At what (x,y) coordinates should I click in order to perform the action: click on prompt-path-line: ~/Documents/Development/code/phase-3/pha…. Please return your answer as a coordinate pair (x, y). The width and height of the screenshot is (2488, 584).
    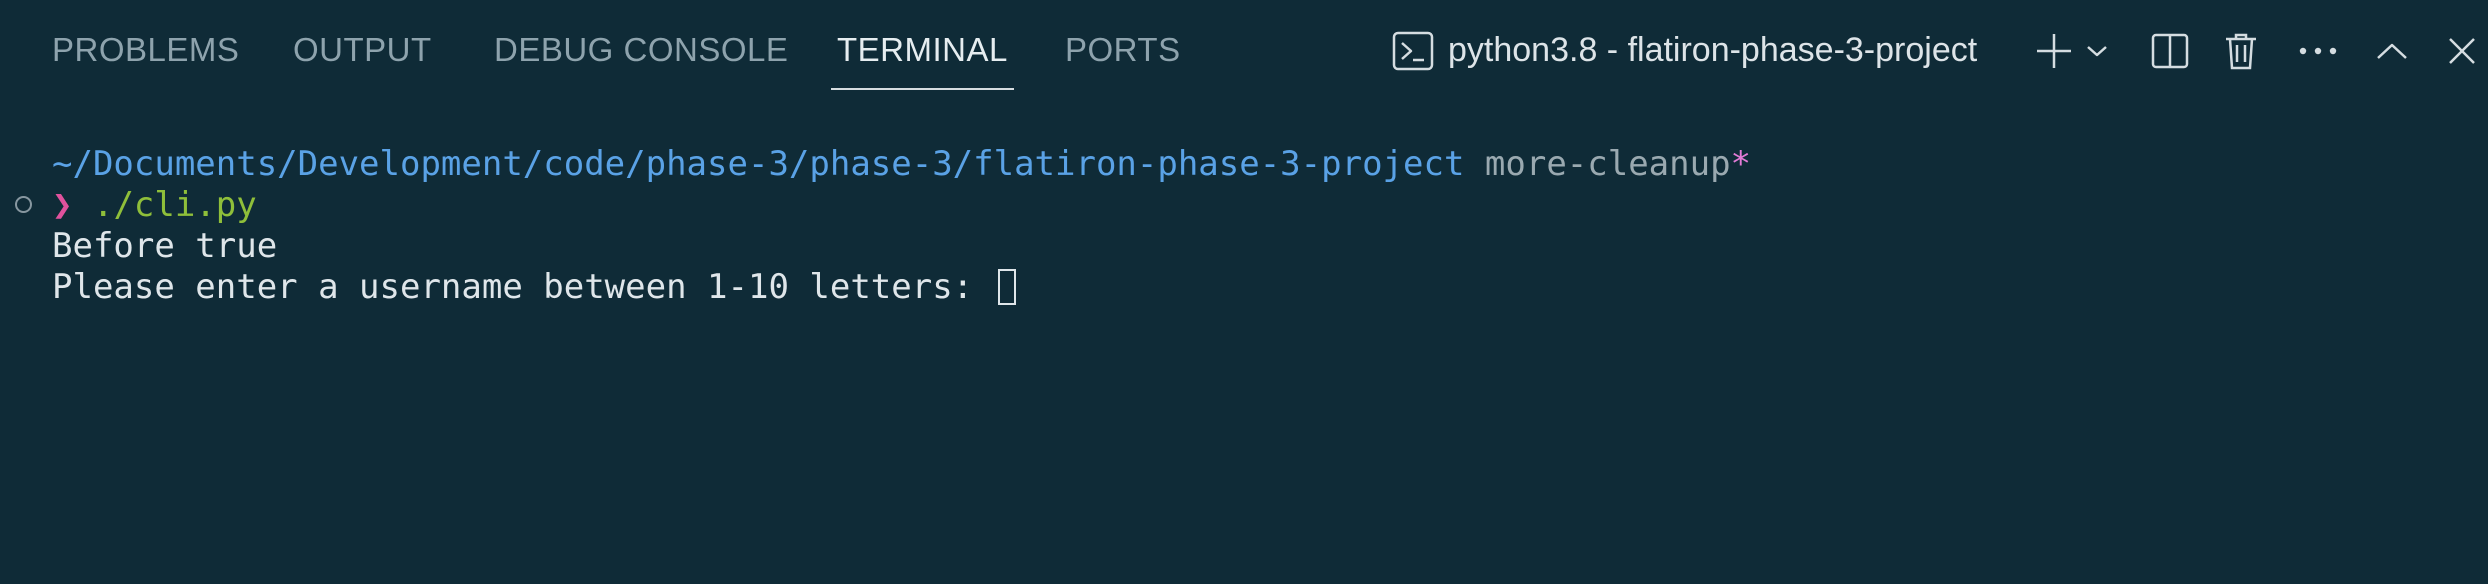
    Looking at the image, I should click on (901, 164).